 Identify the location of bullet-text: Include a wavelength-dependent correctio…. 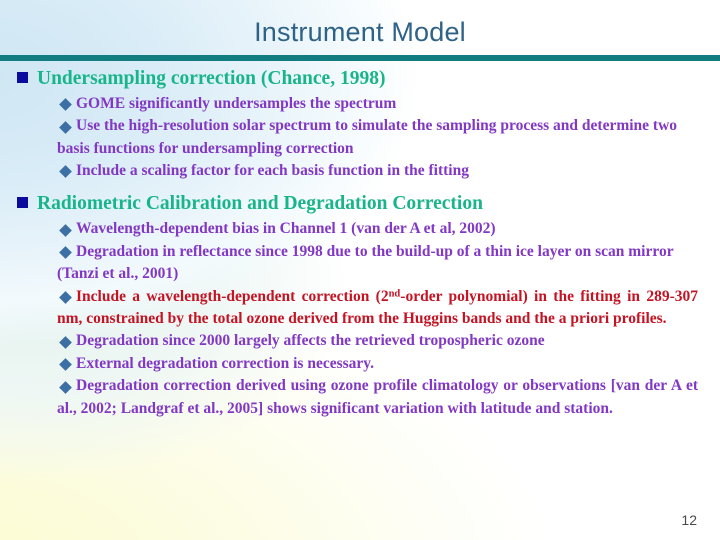
(377, 308).